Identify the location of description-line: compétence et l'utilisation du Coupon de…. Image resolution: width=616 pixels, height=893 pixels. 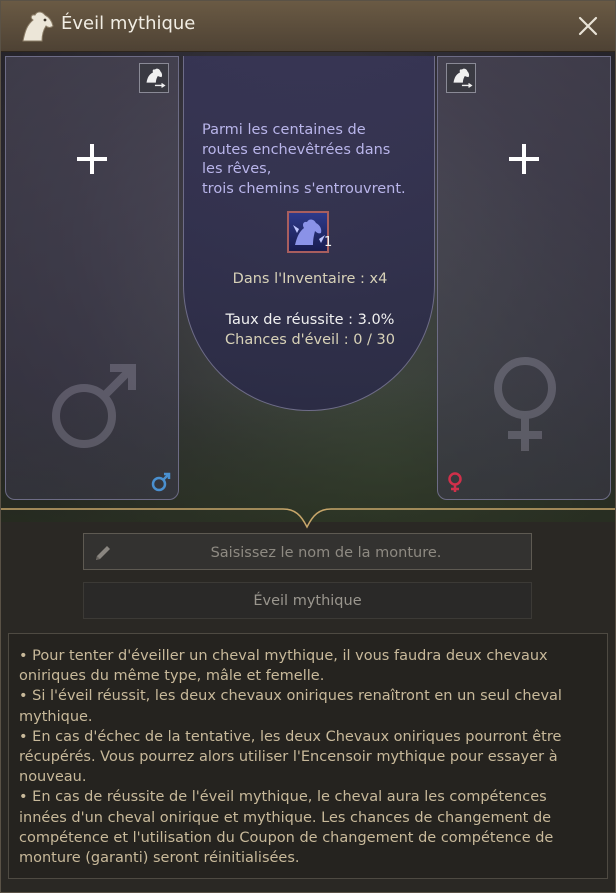
(286, 837).